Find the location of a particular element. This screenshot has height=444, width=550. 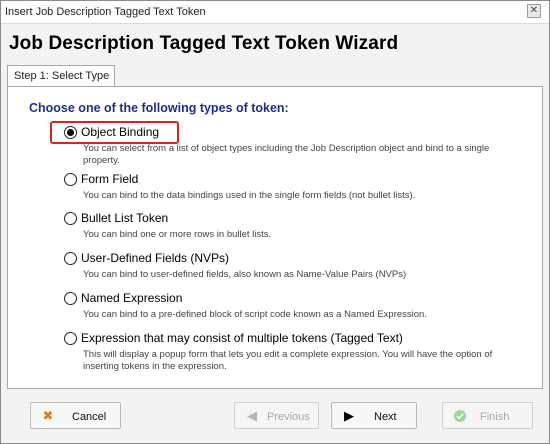

check-circle-icon is located at coordinates (460, 416).